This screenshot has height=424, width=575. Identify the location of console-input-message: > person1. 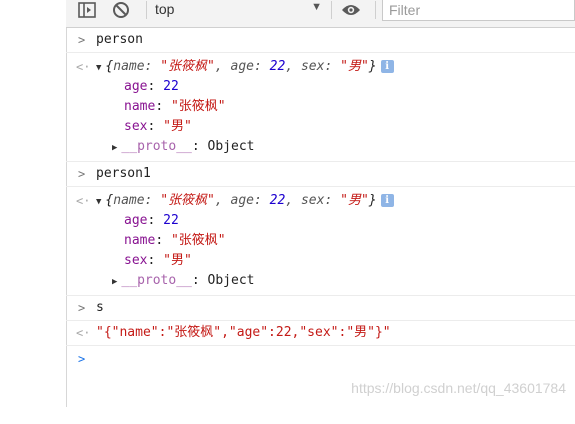
(320, 174).